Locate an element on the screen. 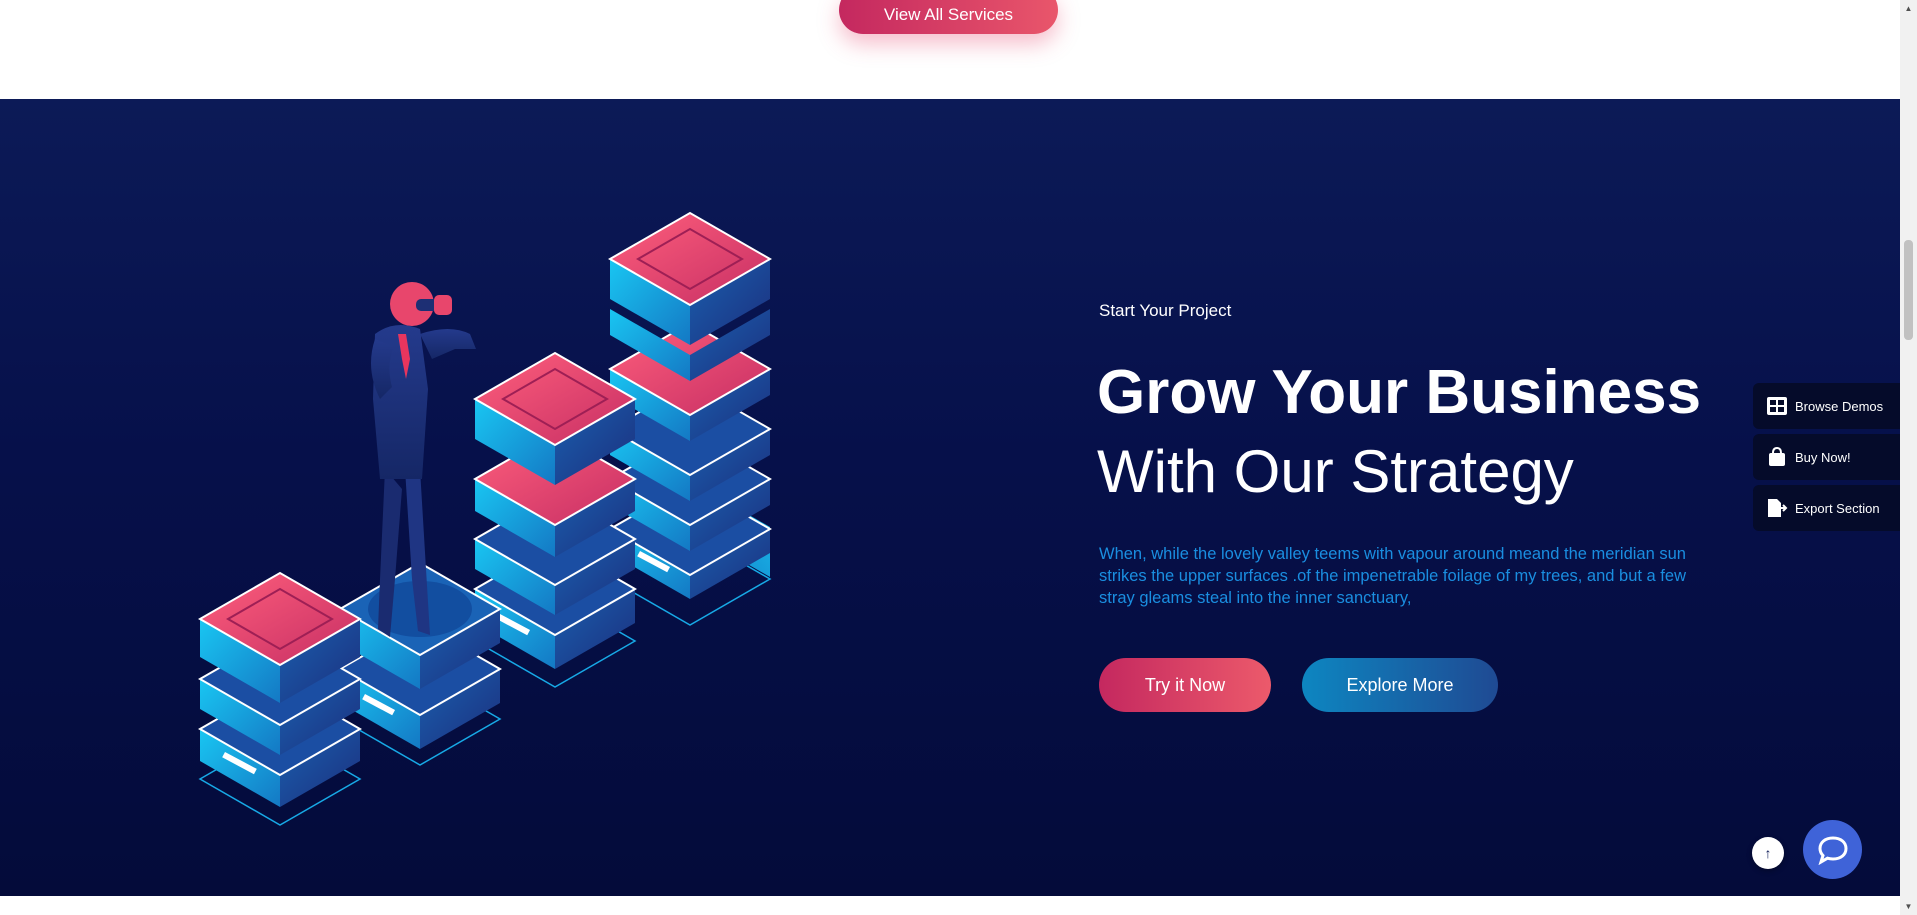 This screenshot has width=1917, height=915. browse-demos-button: Browse Demos is located at coordinates (1826, 406).